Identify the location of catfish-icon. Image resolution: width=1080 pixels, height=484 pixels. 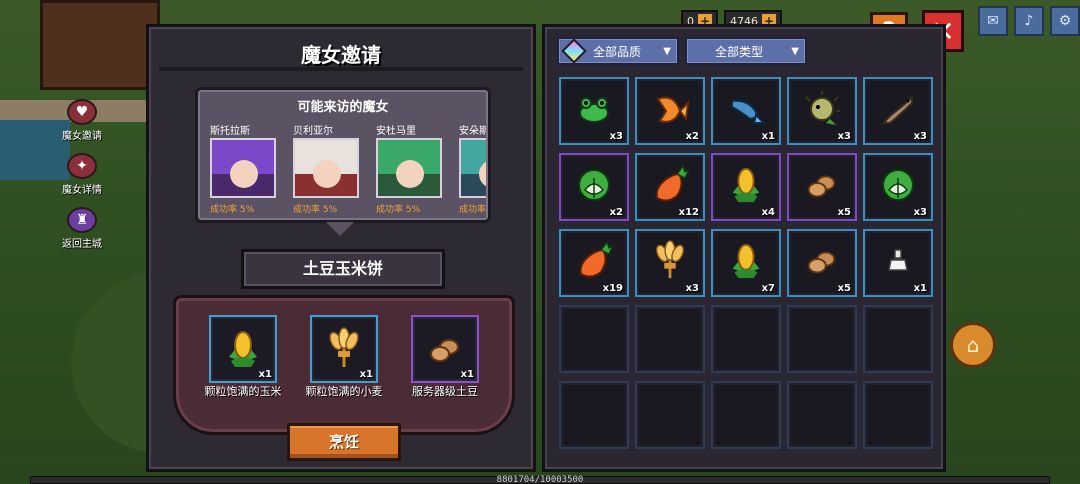
(898, 111).